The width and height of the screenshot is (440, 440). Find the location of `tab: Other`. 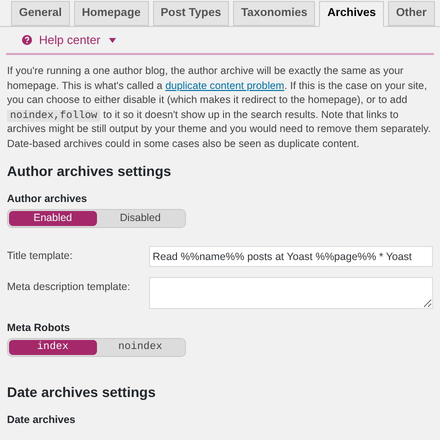

tab: Other is located at coordinates (411, 13).